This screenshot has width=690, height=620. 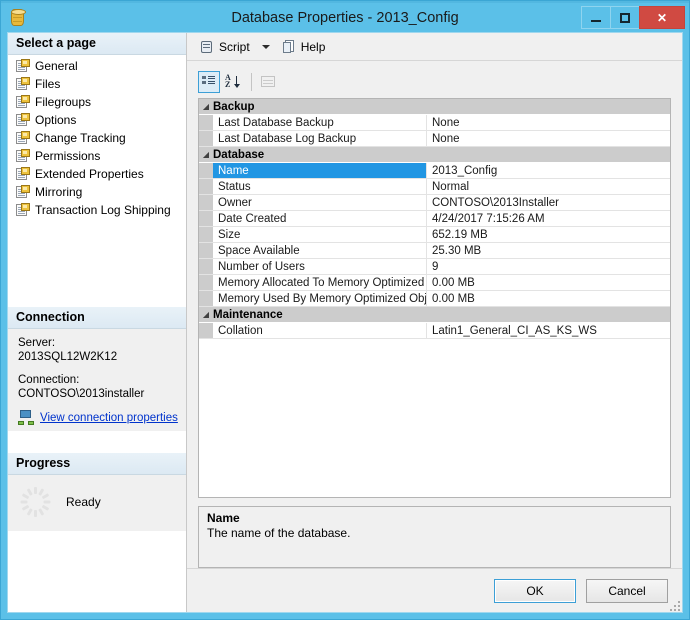 I want to click on property-pages-button, so click(x=268, y=82).